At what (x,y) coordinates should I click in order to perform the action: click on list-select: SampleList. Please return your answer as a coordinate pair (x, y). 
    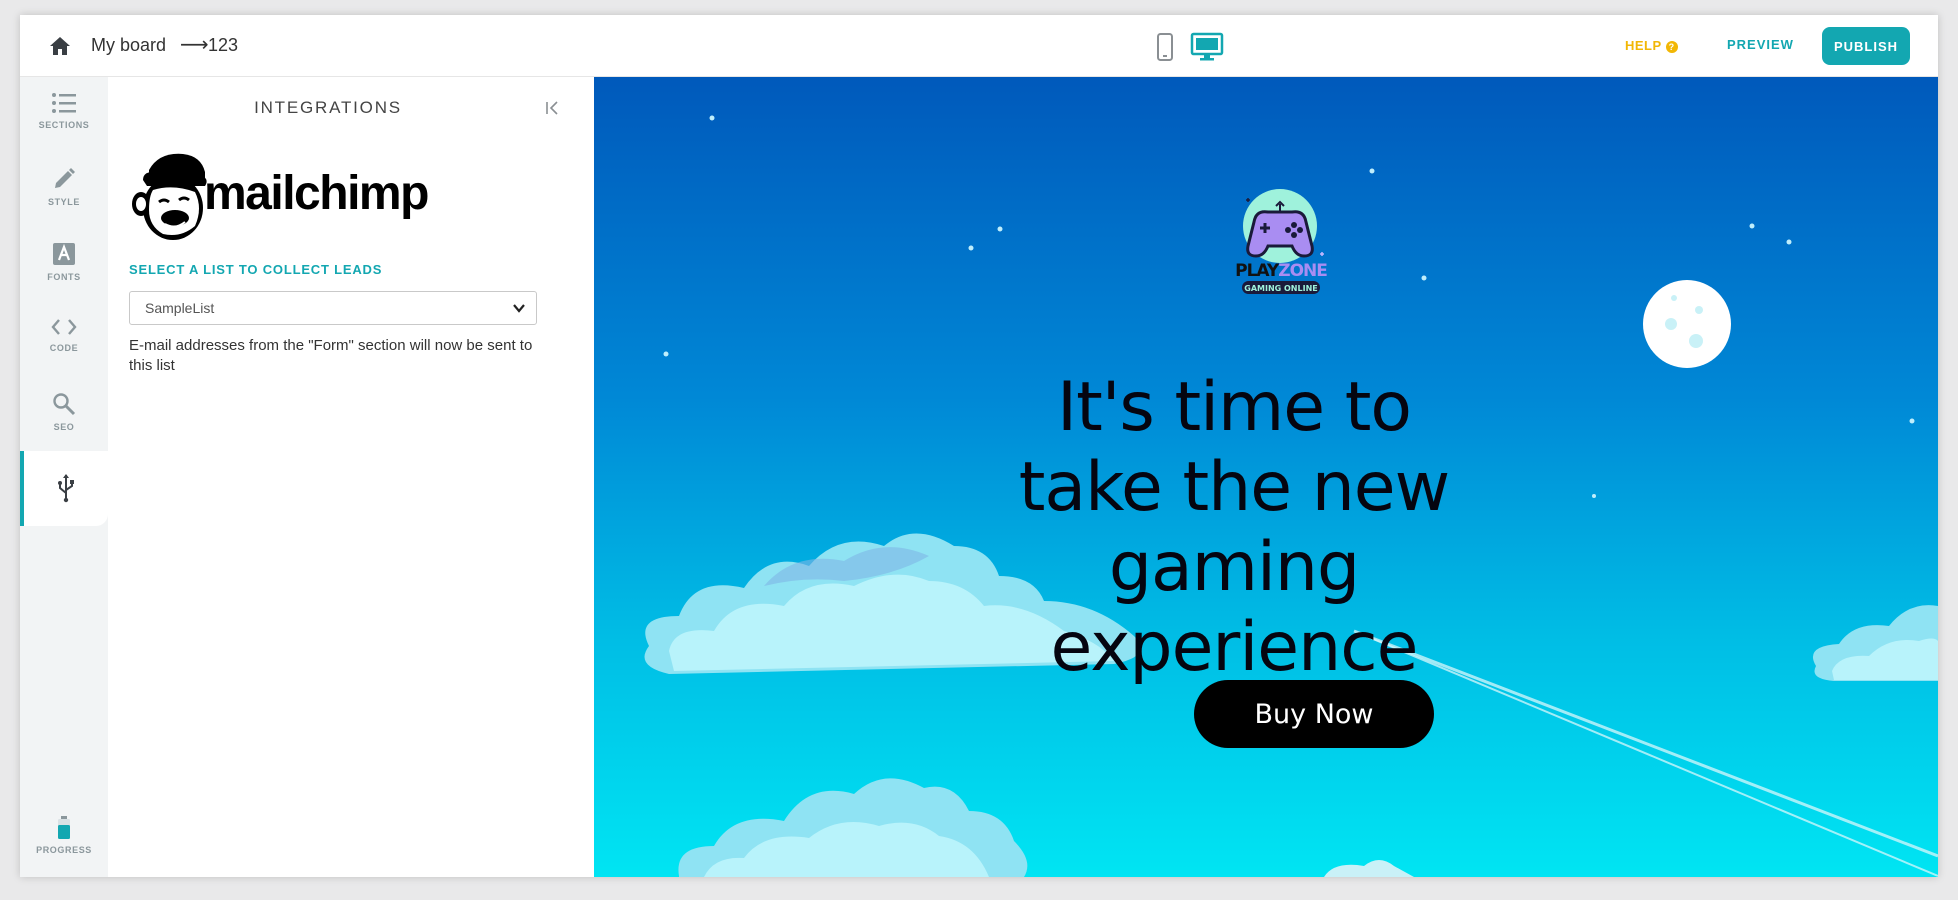
    Looking at the image, I should click on (333, 308).